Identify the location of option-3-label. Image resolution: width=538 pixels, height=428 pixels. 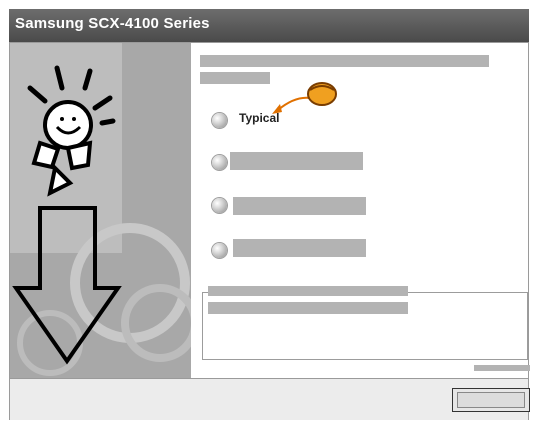
(299, 206).